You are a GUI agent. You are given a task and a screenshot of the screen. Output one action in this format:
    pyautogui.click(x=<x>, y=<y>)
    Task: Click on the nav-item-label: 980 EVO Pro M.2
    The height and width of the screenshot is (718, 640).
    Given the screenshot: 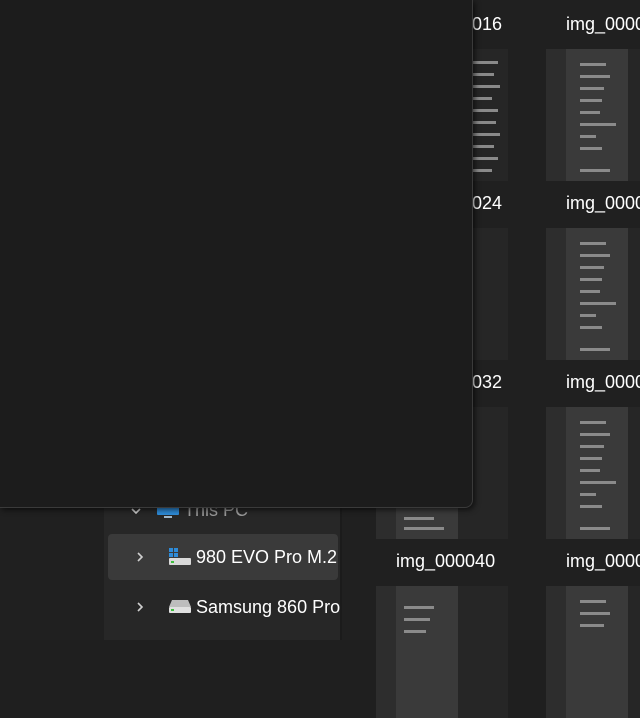 What is the action you would take?
    pyautogui.click(x=267, y=556)
    